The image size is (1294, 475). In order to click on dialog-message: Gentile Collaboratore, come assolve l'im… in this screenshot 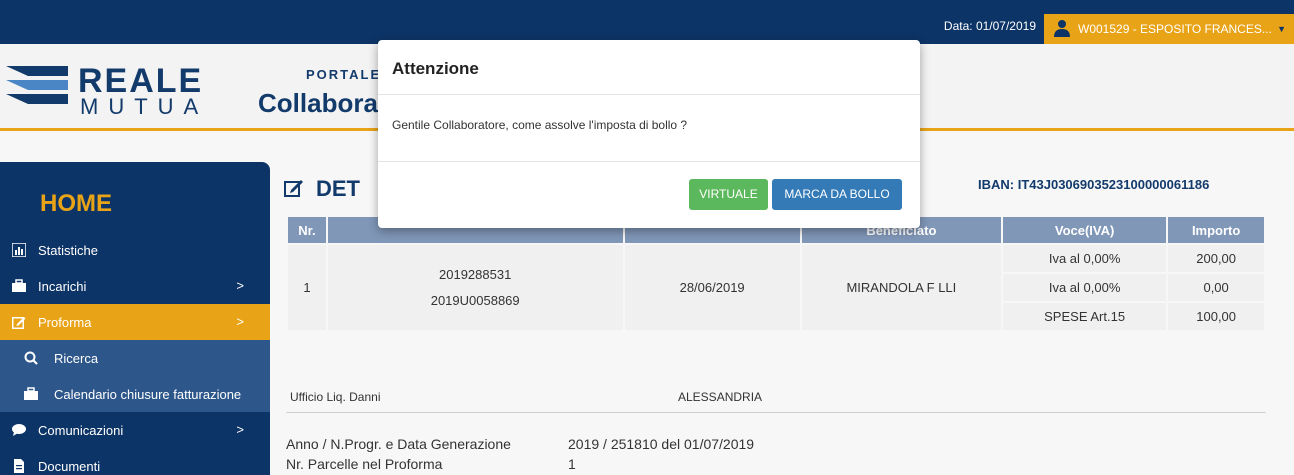, I will do `click(540, 125)`.